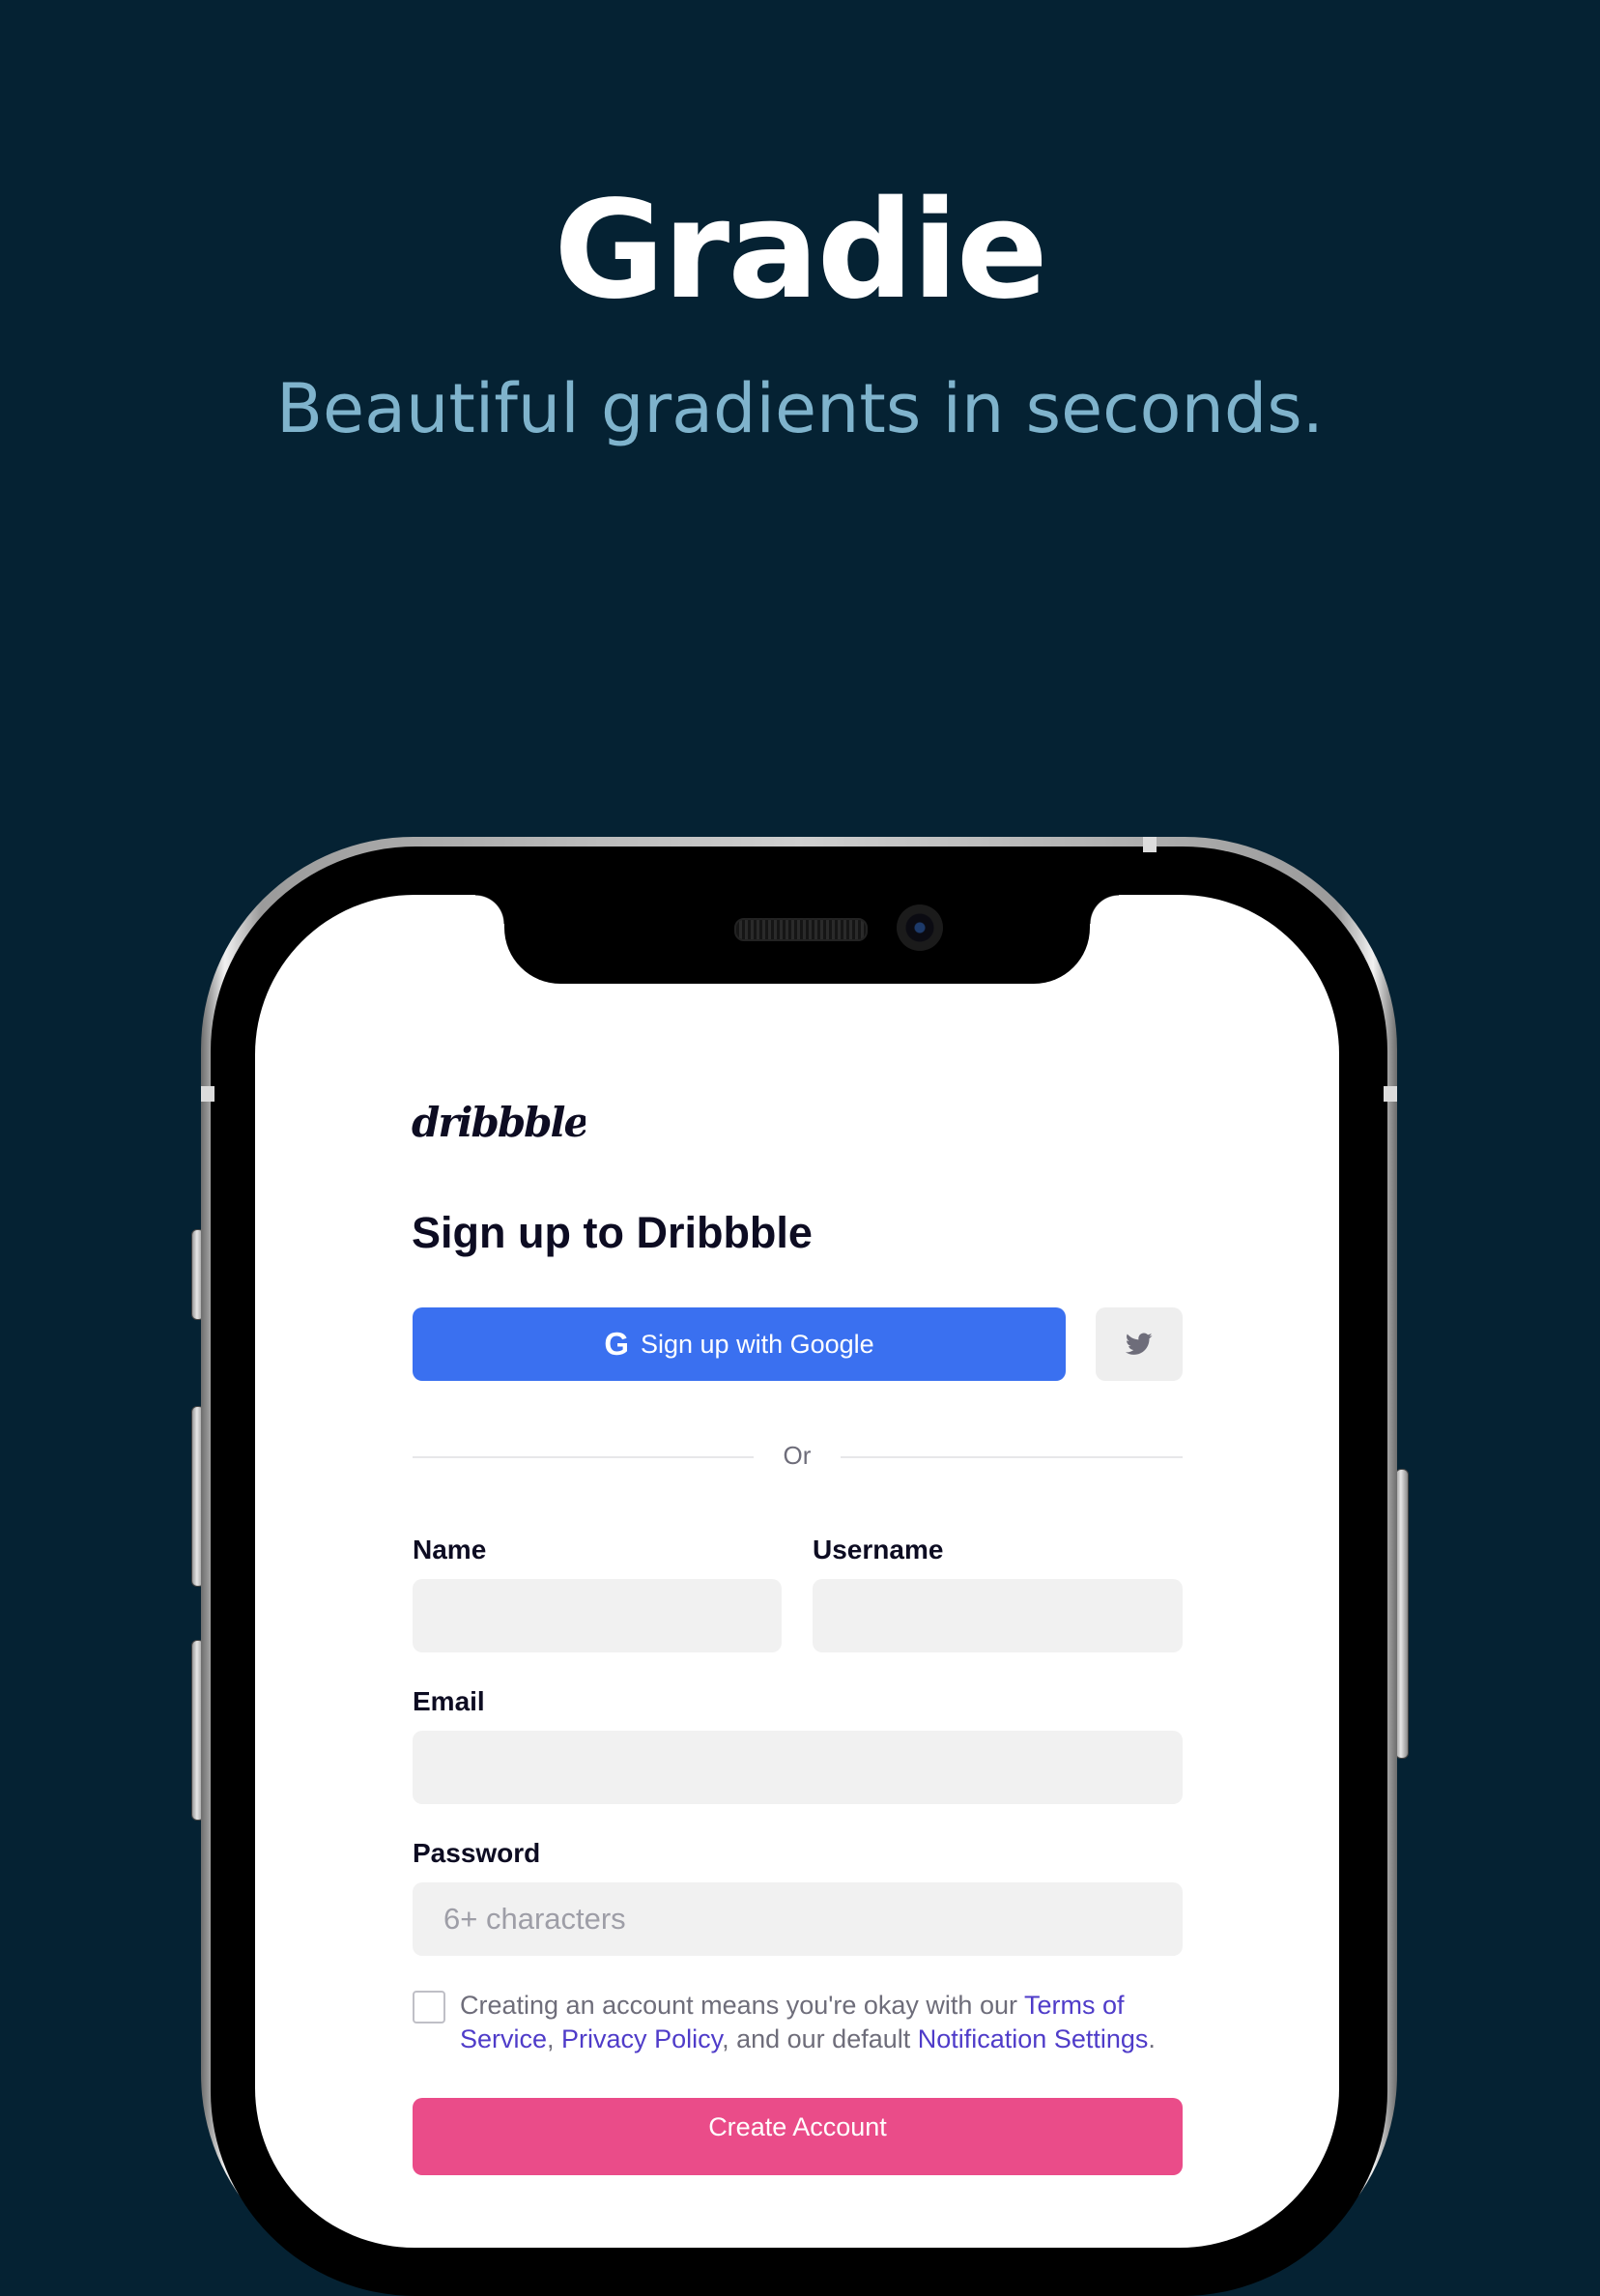  Describe the element at coordinates (641, 2038) in the screenshot. I see `privacy-policy-link: Privacy Policy` at that location.